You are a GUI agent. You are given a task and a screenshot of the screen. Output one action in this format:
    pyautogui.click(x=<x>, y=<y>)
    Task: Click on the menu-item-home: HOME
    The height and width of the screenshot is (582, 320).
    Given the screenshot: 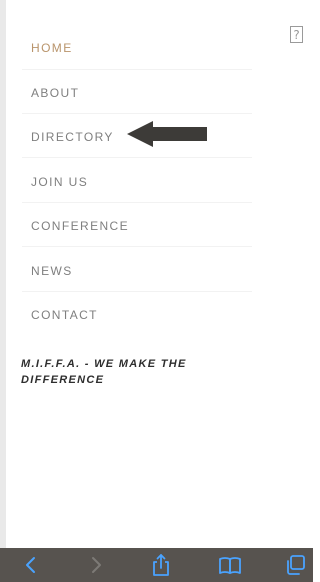 What is the action you would take?
    pyautogui.click(x=52, y=48)
    